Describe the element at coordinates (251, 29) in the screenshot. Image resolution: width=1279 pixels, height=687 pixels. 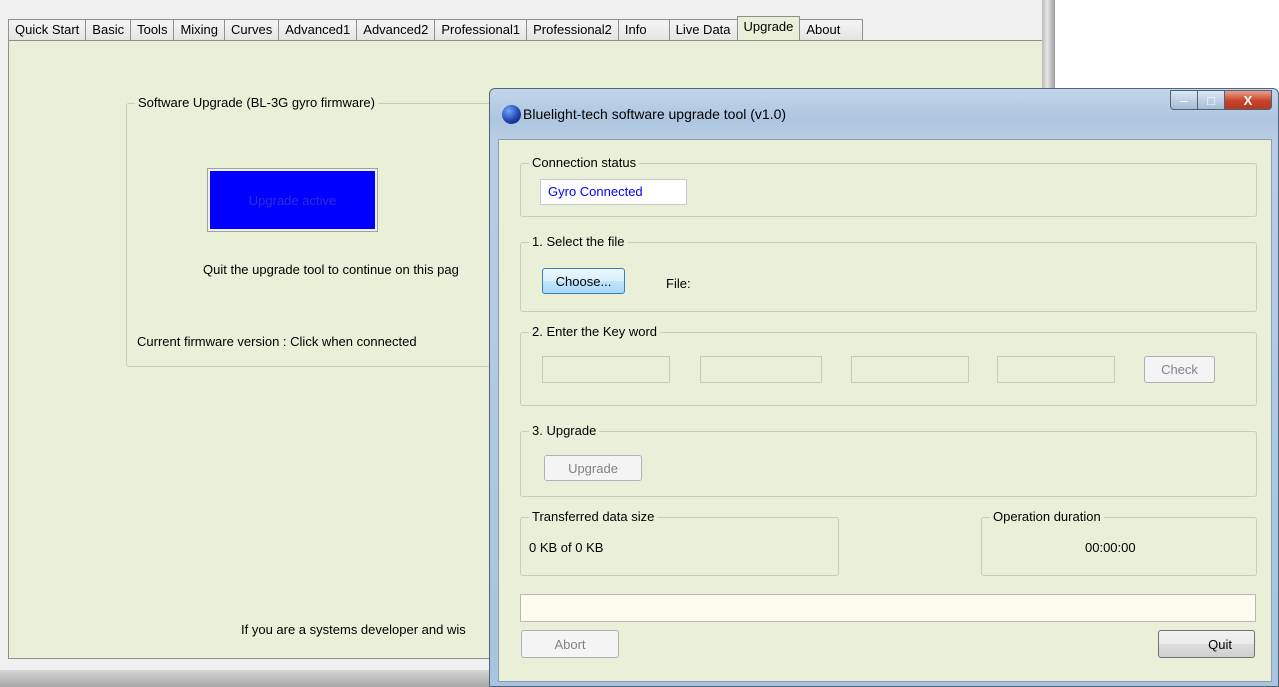
I see `tab-curves: Curves` at that location.